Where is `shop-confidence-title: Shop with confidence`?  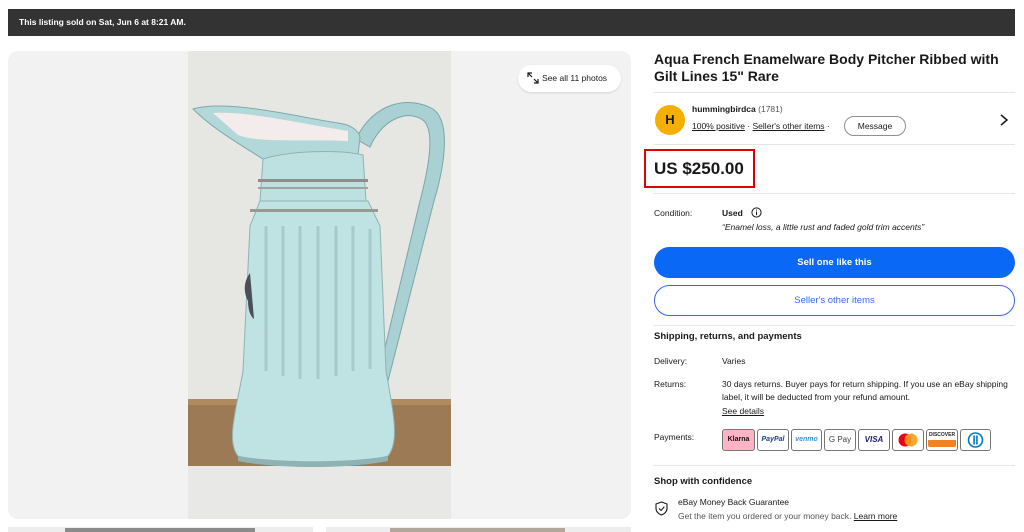
shop-confidence-title: Shop with confidence is located at coordinates (703, 481).